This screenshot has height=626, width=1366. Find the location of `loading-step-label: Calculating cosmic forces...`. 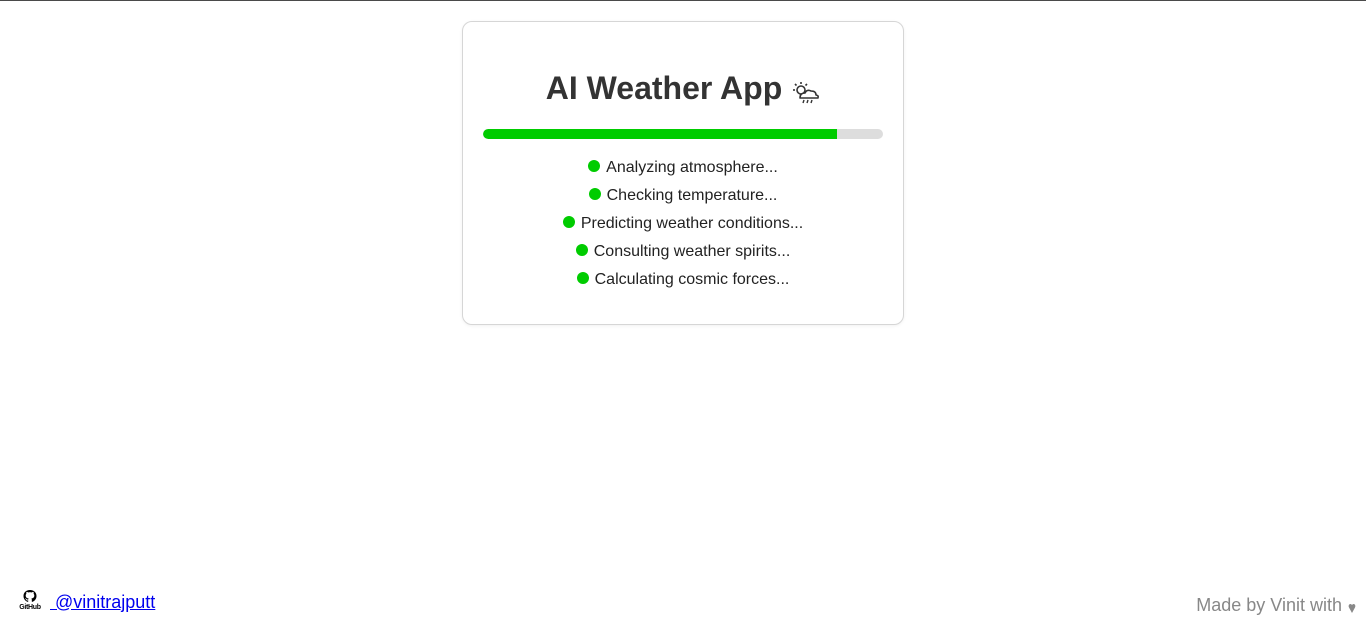

loading-step-label: Calculating cosmic forces... is located at coordinates (692, 279).